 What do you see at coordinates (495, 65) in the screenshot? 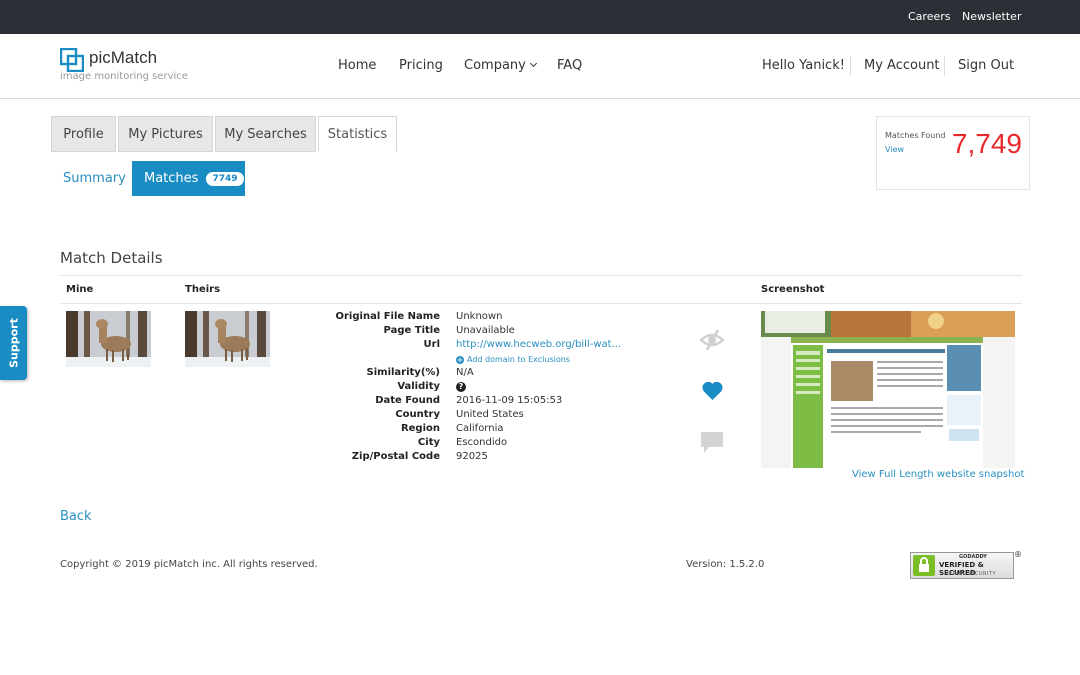
I see `nav-company-label: Company` at bounding box center [495, 65].